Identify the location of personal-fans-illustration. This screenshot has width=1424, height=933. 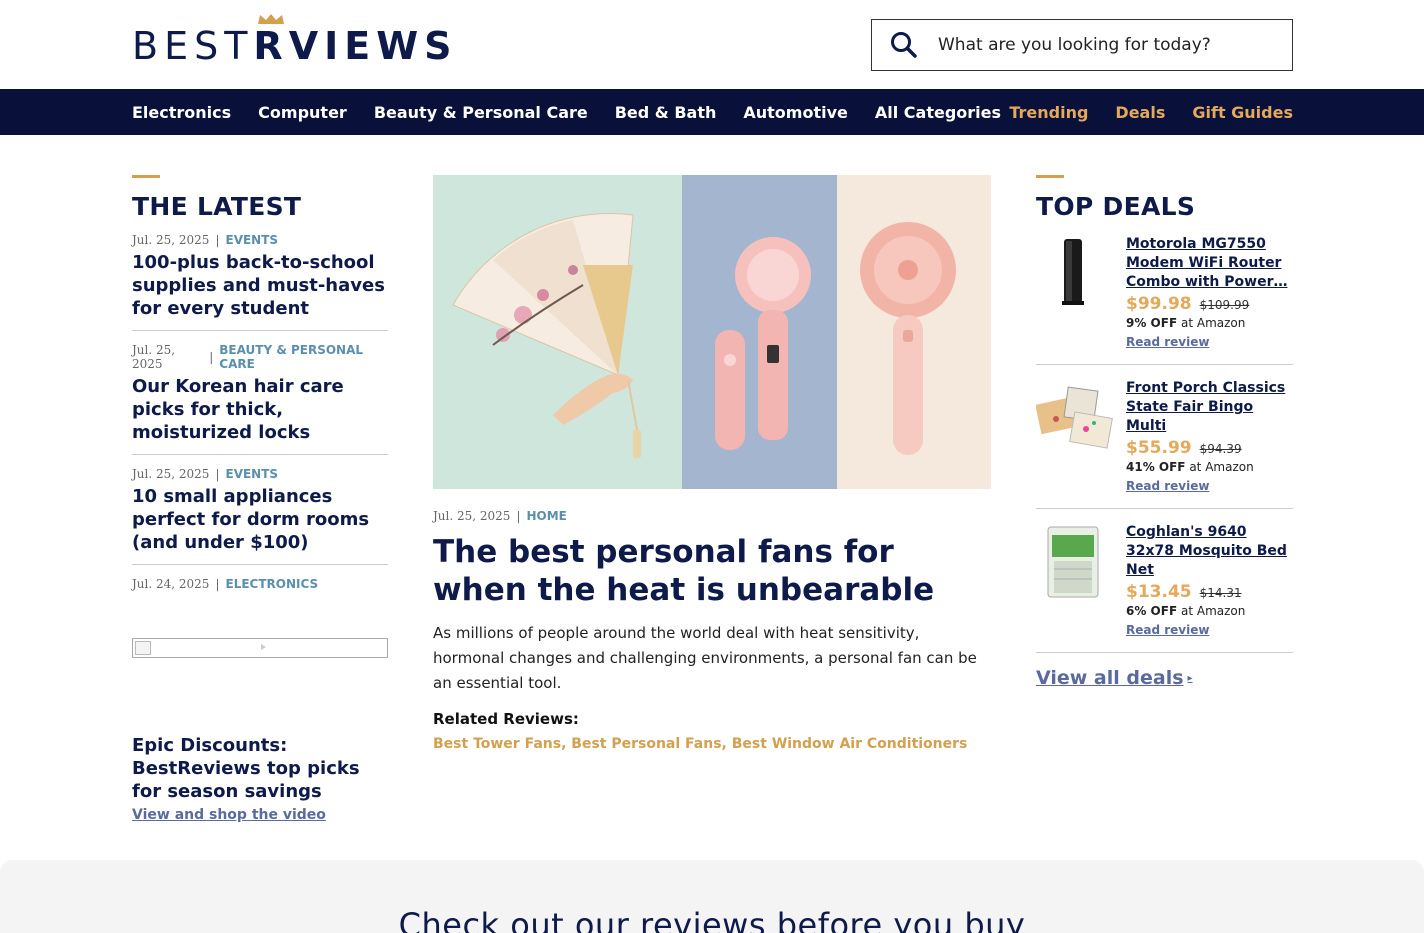
(712, 332).